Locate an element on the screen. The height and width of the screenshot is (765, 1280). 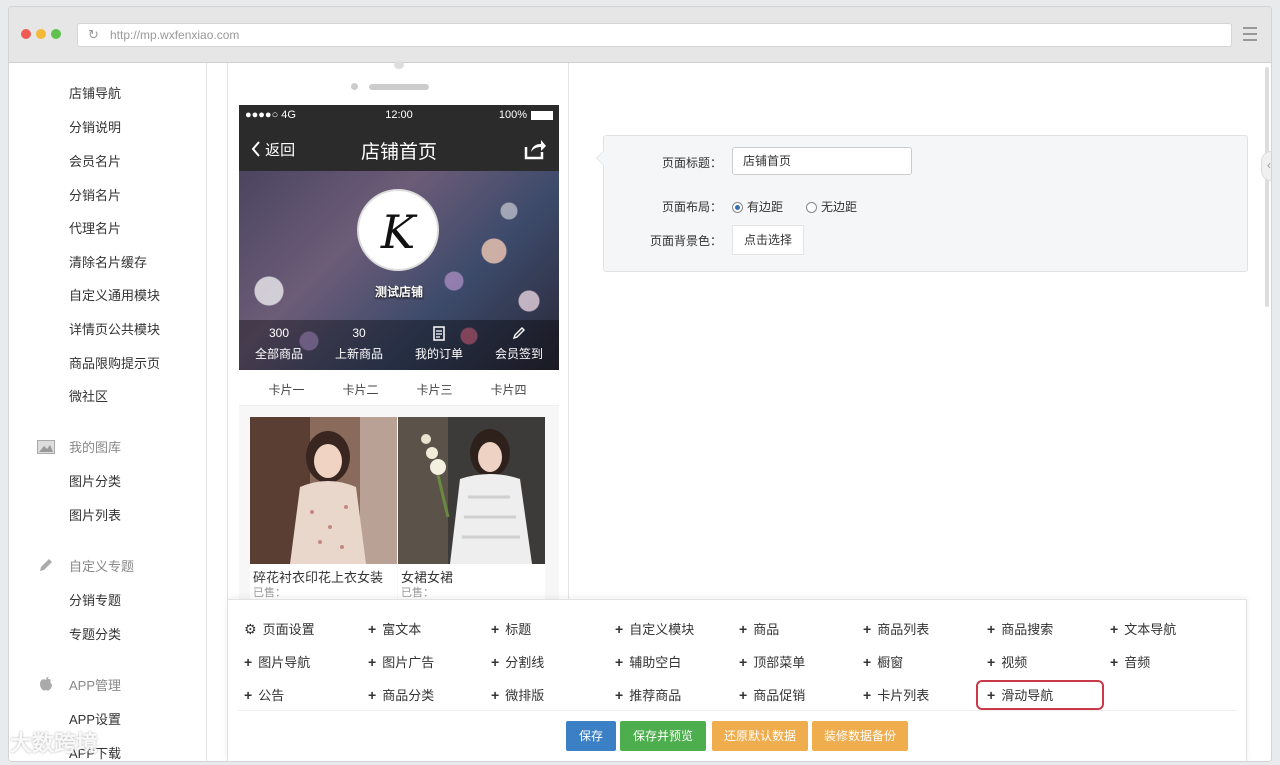
layout-radio-nomargin: 无边距 is located at coordinates (831, 206).